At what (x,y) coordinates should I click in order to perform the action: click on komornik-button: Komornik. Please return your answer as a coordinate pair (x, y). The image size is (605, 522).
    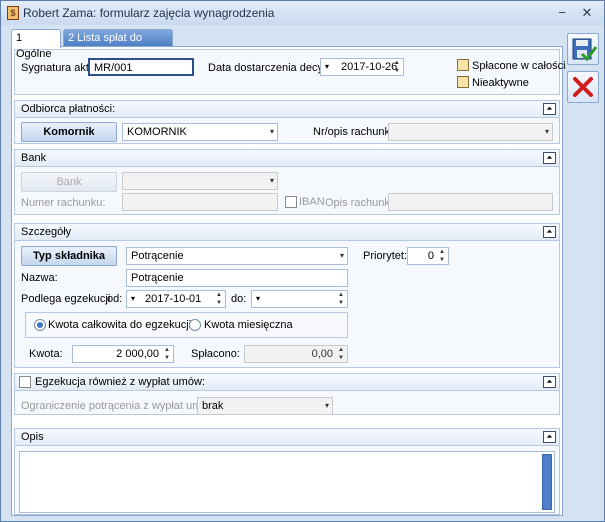
    Looking at the image, I should click on (69, 132).